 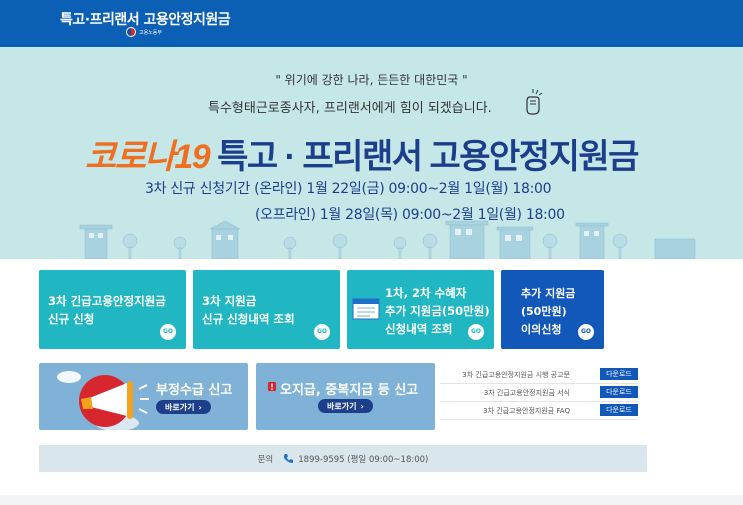 What do you see at coordinates (548, 293) in the screenshot?
I see `card-line: 추가 지원금` at bounding box center [548, 293].